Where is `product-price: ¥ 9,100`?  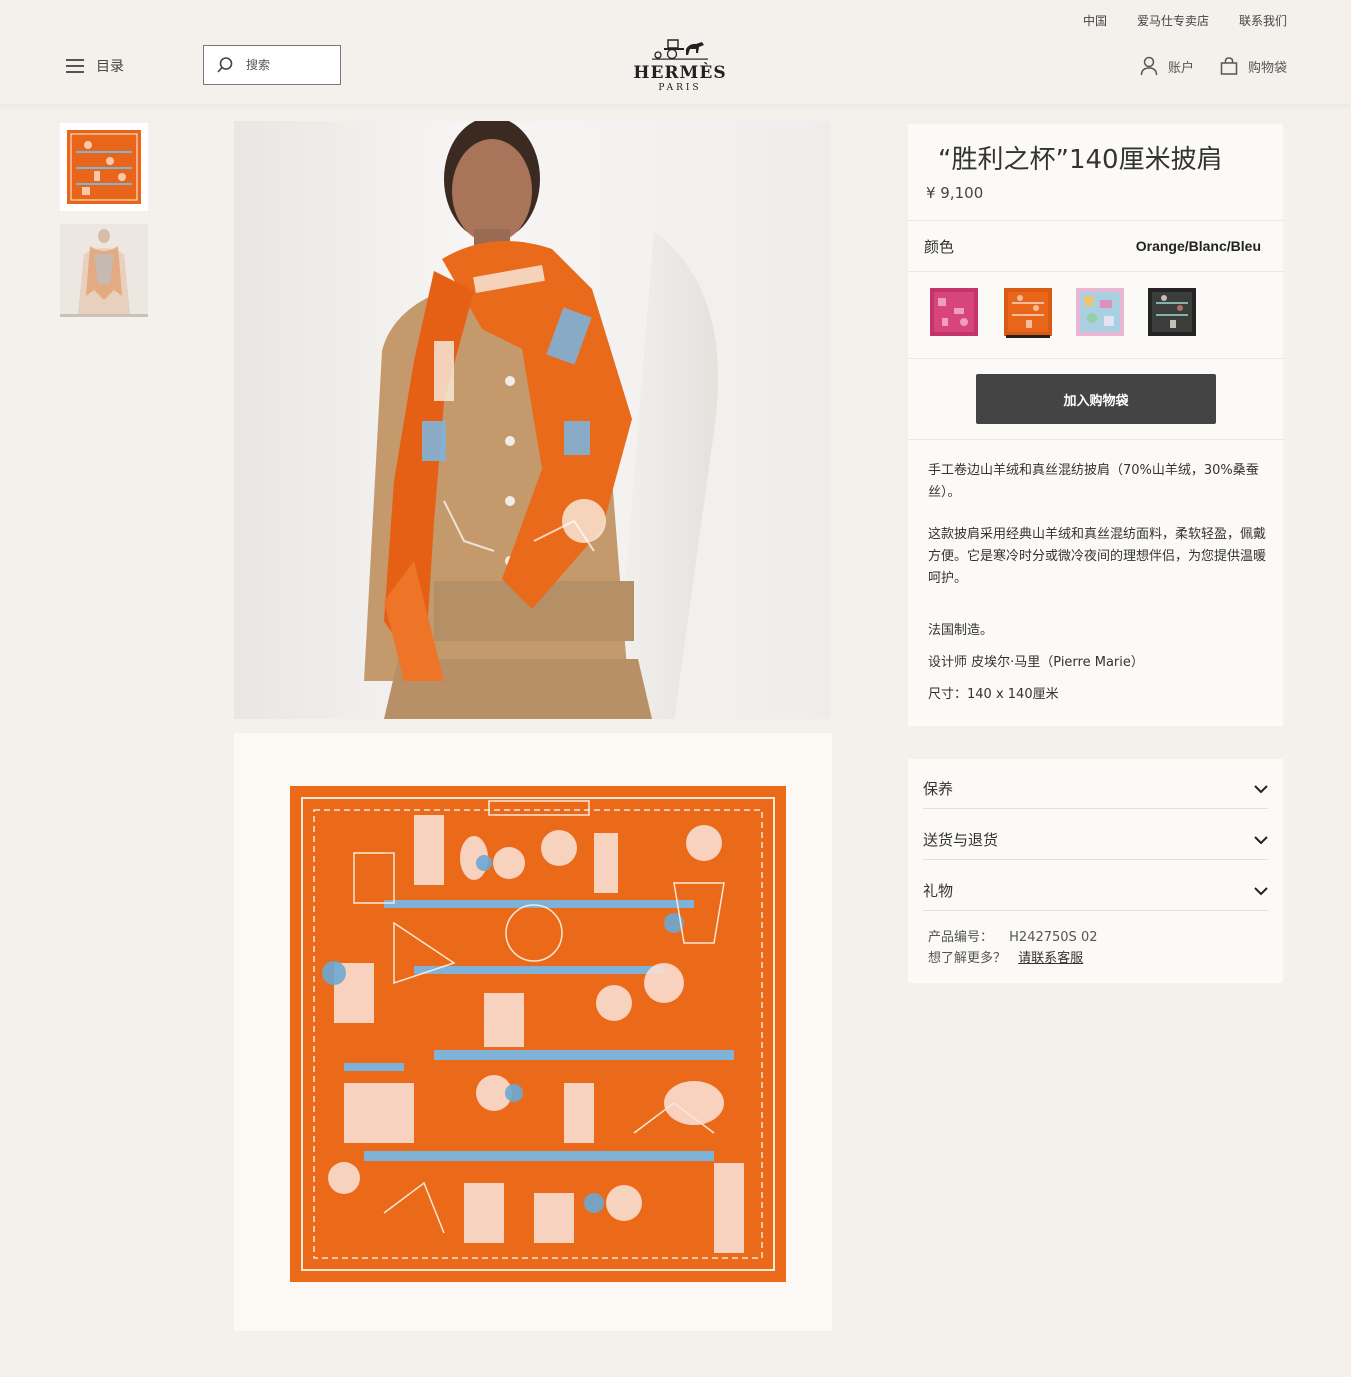 product-price: ¥ 9,100 is located at coordinates (955, 193).